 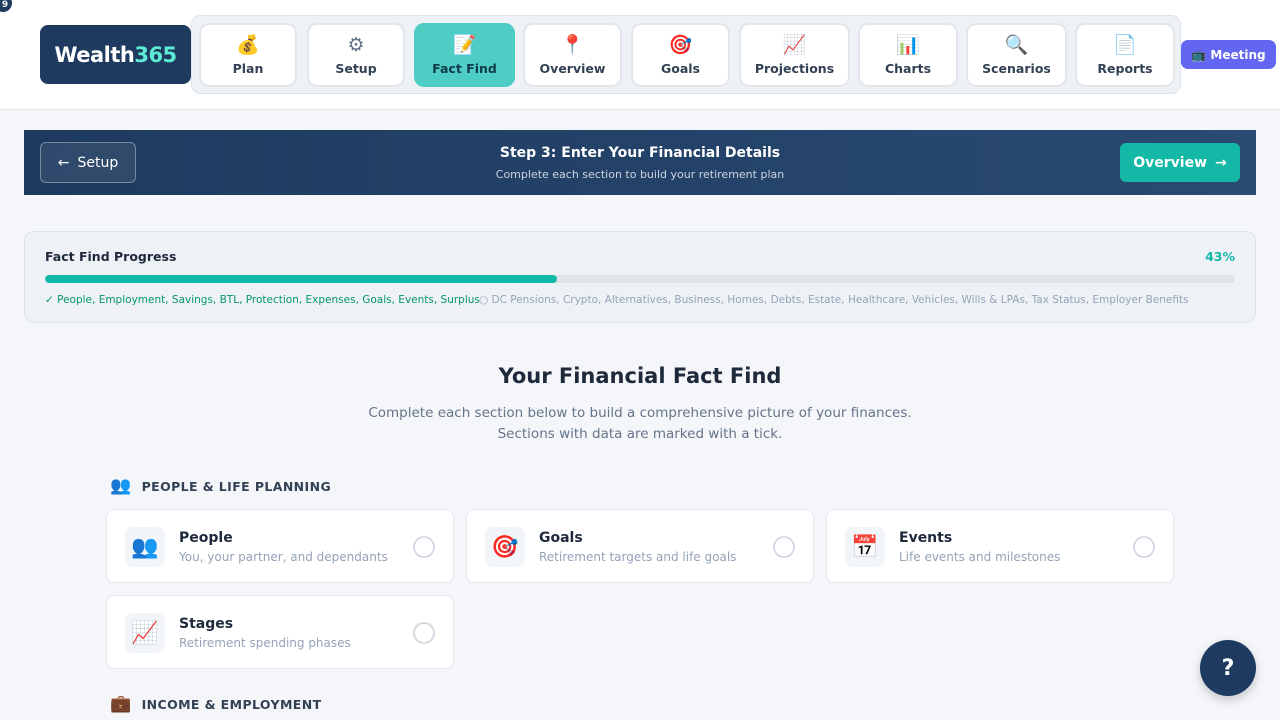 I want to click on section-header-people: 👥 PEOPLE & LIFE PLANNING, so click(x=220, y=486).